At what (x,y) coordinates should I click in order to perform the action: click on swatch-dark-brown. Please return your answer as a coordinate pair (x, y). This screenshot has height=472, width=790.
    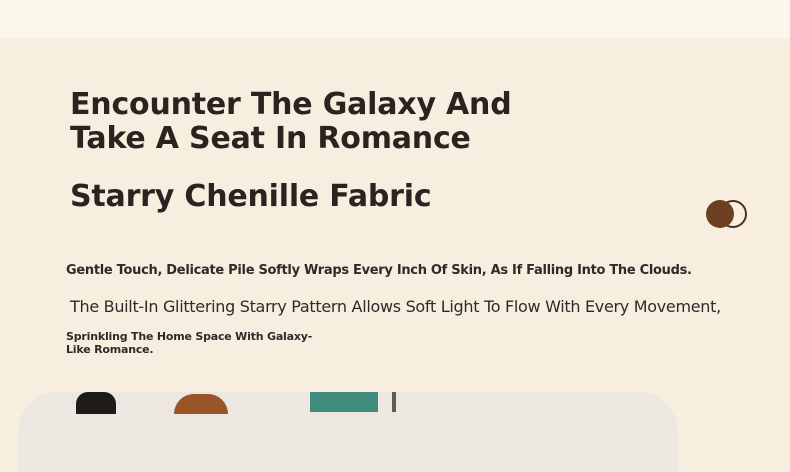
    Looking at the image, I should click on (720, 214).